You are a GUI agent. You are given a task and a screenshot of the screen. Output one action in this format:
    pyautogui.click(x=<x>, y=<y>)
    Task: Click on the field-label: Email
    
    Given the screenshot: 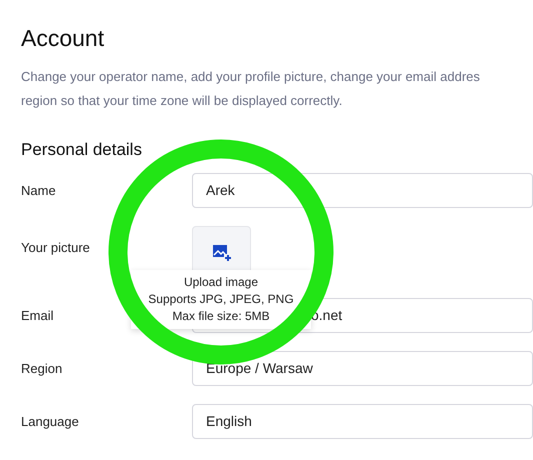 What is the action you would take?
    pyautogui.click(x=37, y=315)
    